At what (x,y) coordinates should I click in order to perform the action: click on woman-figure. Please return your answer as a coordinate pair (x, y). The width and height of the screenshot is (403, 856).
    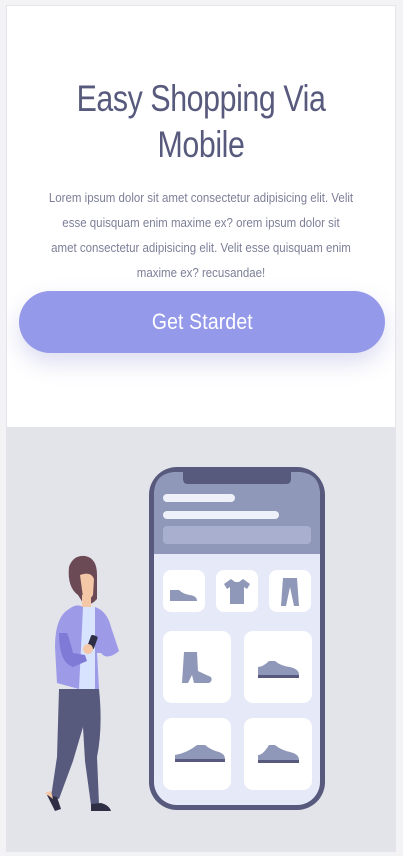
    Looking at the image, I should click on (82, 683).